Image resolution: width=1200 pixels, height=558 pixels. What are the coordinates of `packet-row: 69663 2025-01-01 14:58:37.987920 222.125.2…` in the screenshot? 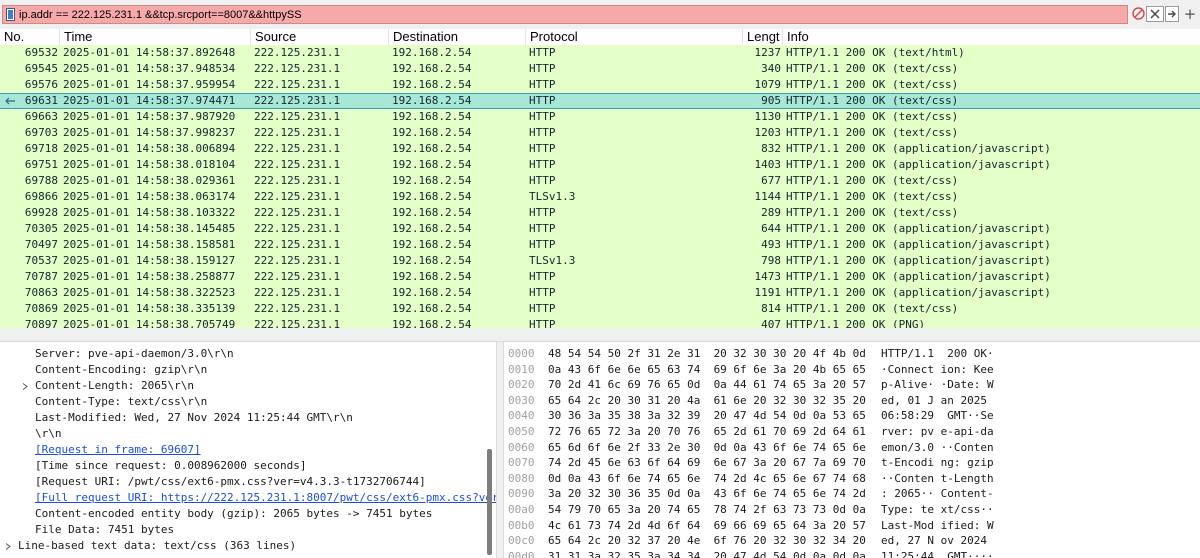 It's located at (600, 117).